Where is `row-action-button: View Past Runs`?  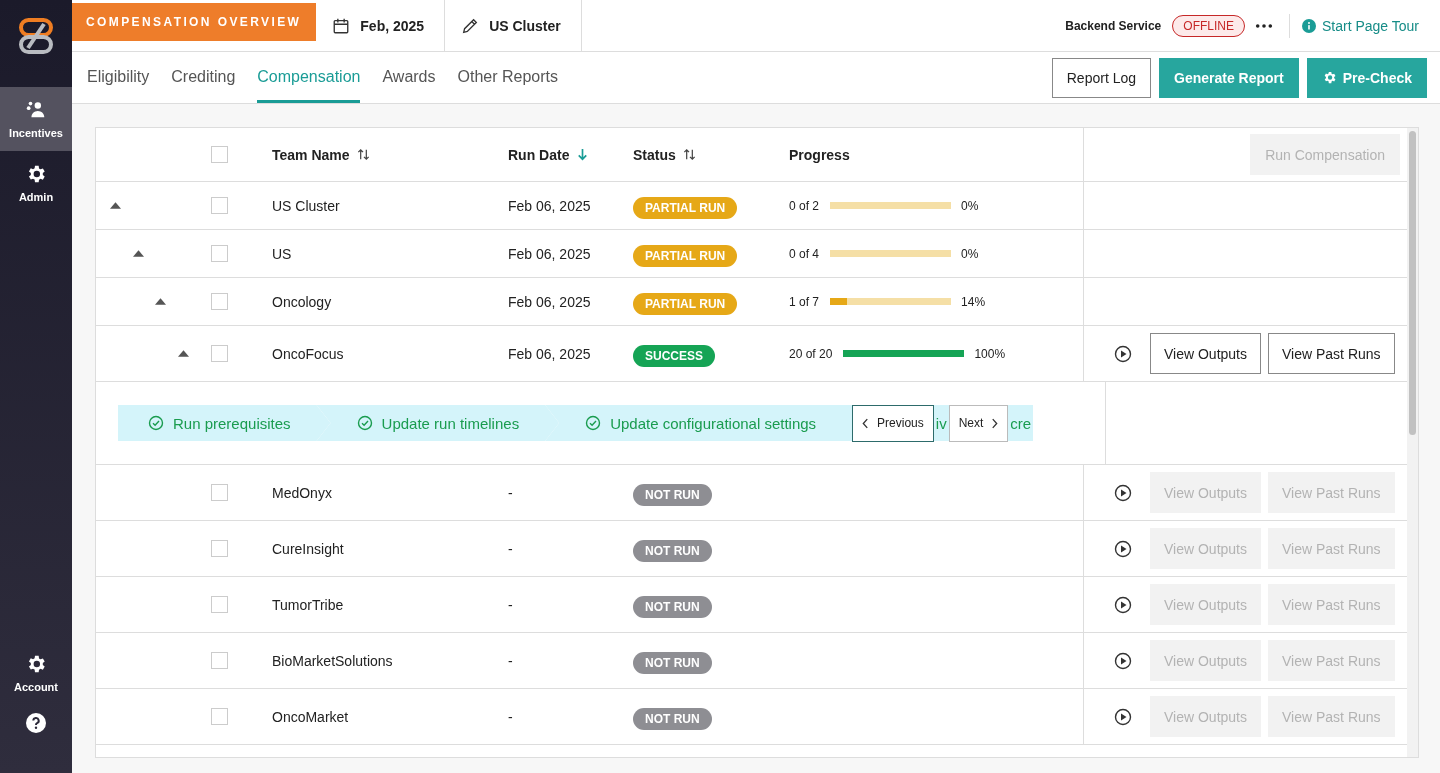
row-action-button: View Past Runs is located at coordinates (1331, 353).